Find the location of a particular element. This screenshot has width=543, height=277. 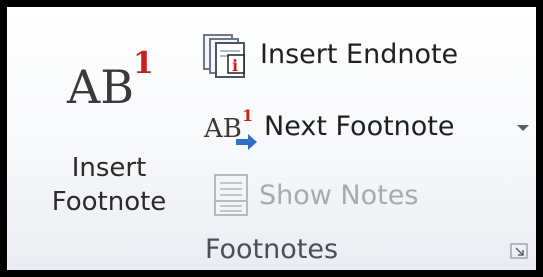

insert-footnote-icon-letters: AB is located at coordinates (100, 84).